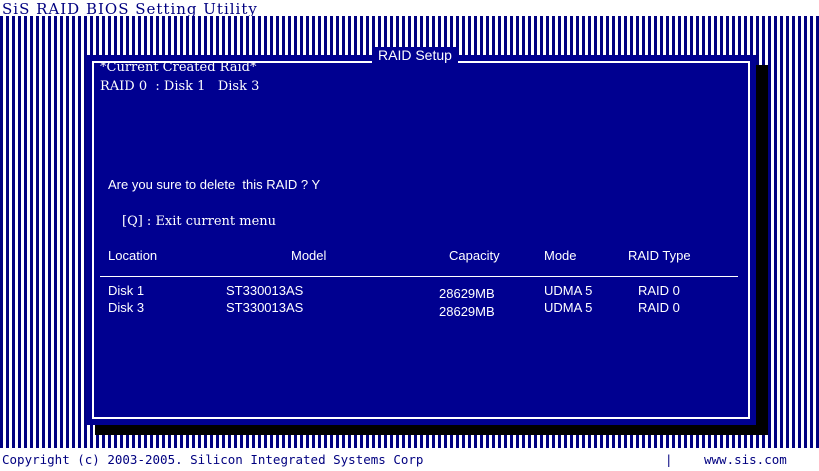  Describe the element at coordinates (419, 276) in the screenshot. I see `table-header-rule` at that location.